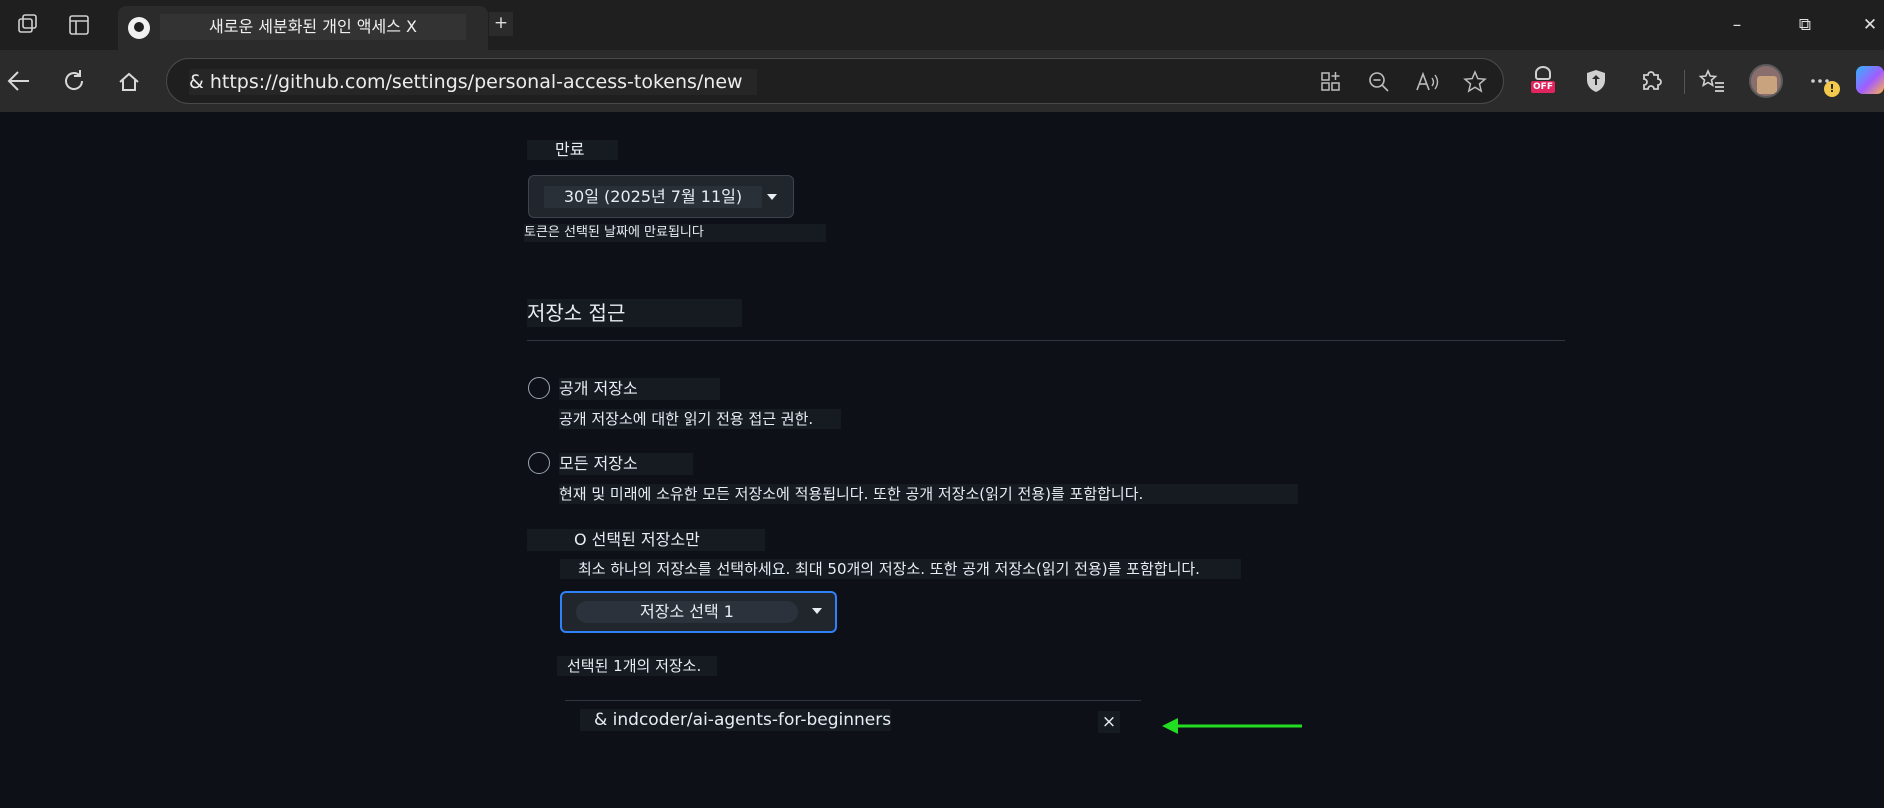 This screenshot has width=1884, height=808. What do you see at coordinates (1596, 81) in the screenshot?
I see `shield-icon` at bounding box center [1596, 81].